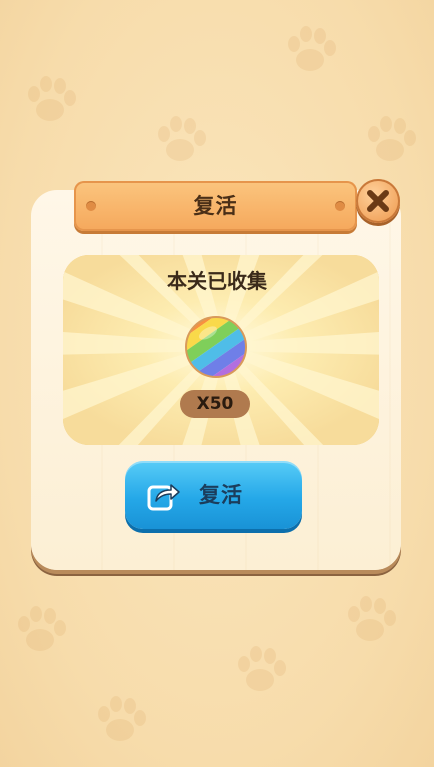 This screenshot has width=434, height=767. I want to click on revive-share-button: 复活, so click(213, 495).